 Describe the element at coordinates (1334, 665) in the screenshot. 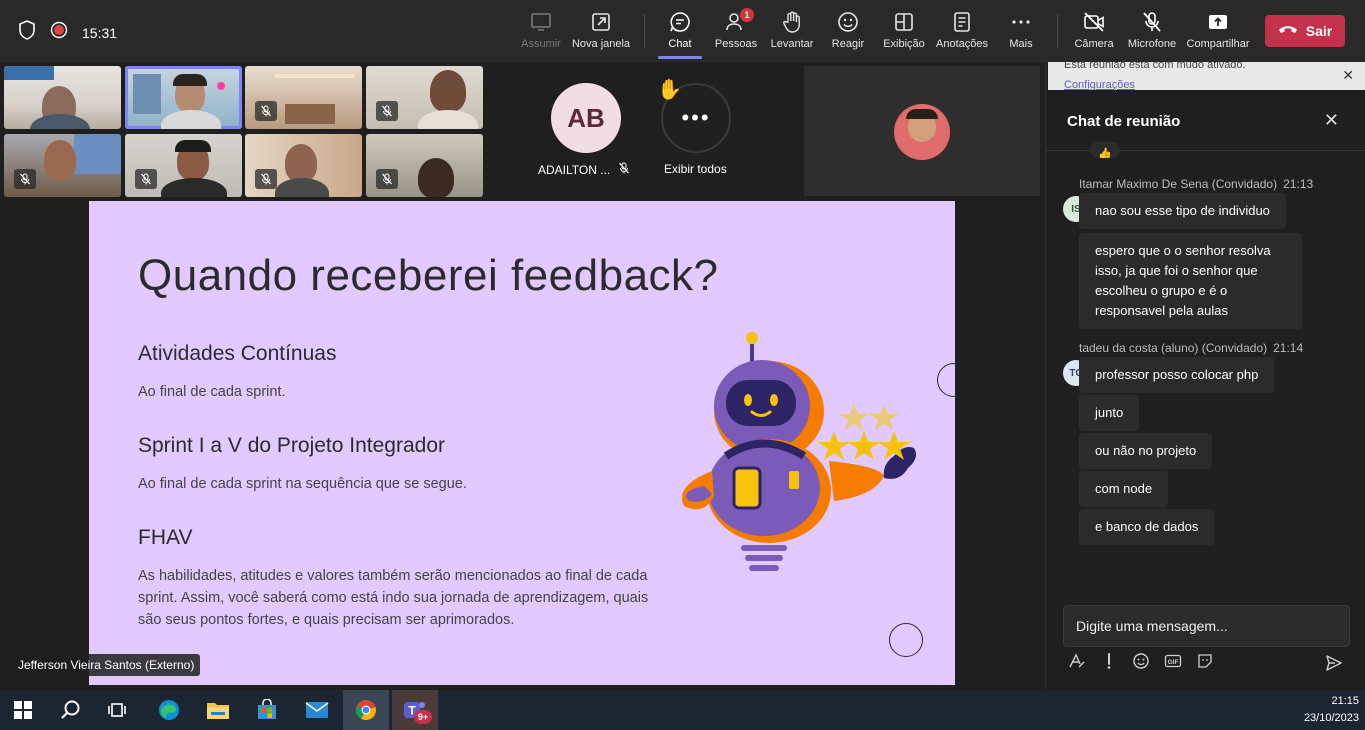

I see `send-icon` at that location.